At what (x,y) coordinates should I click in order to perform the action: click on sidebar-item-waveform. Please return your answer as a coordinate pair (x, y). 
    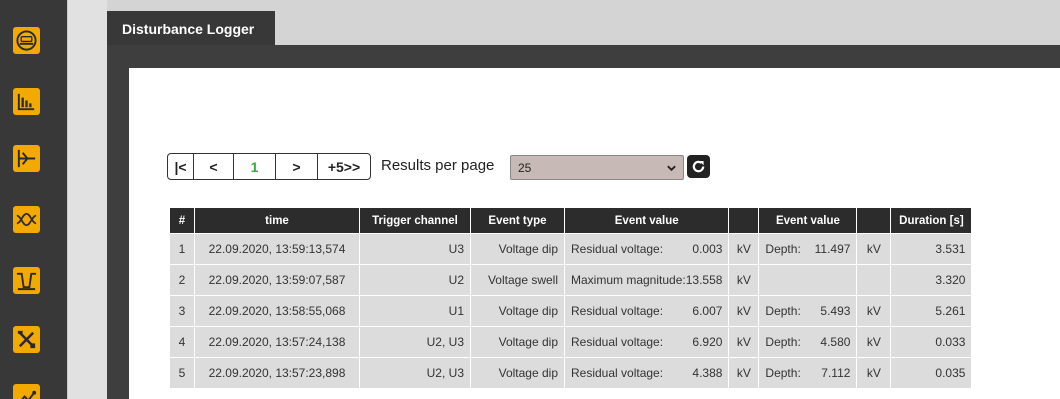
    Looking at the image, I should click on (26, 219).